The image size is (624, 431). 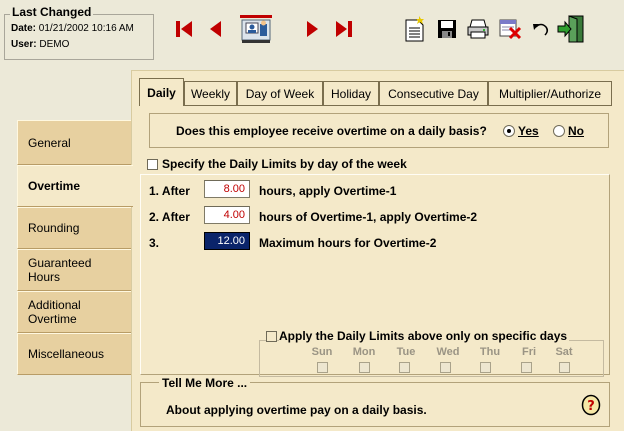 What do you see at coordinates (528, 131) in the screenshot?
I see `yes-label: Yes` at bounding box center [528, 131].